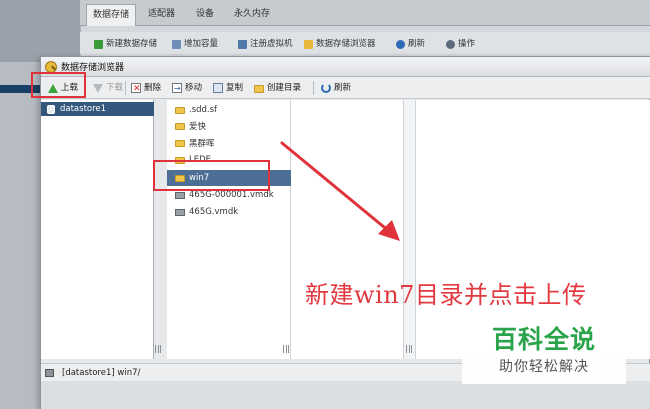  Describe the element at coordinates (543, 339) in the screenshot. I see `watermark-title: 百科全说` at that location.